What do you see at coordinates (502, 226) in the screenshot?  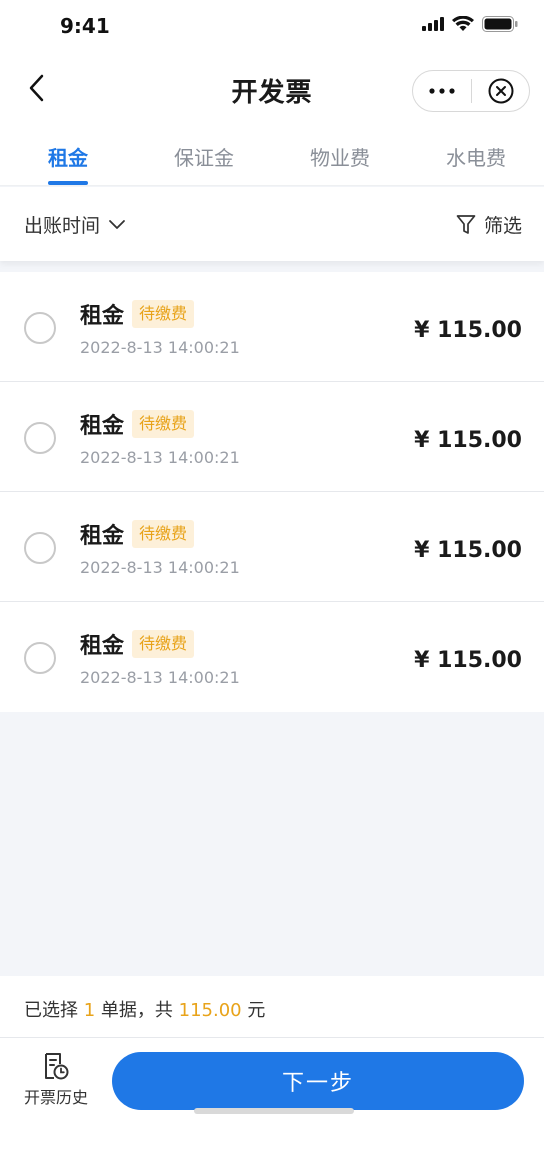 I see `filter-label: 筛选` at bounding box center [502, 226].